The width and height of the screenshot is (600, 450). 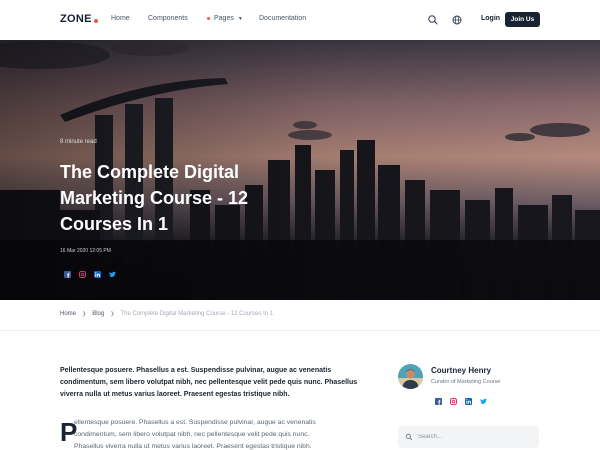 I want to click on read-time: 8 minute read, so click(x=78, y=142).